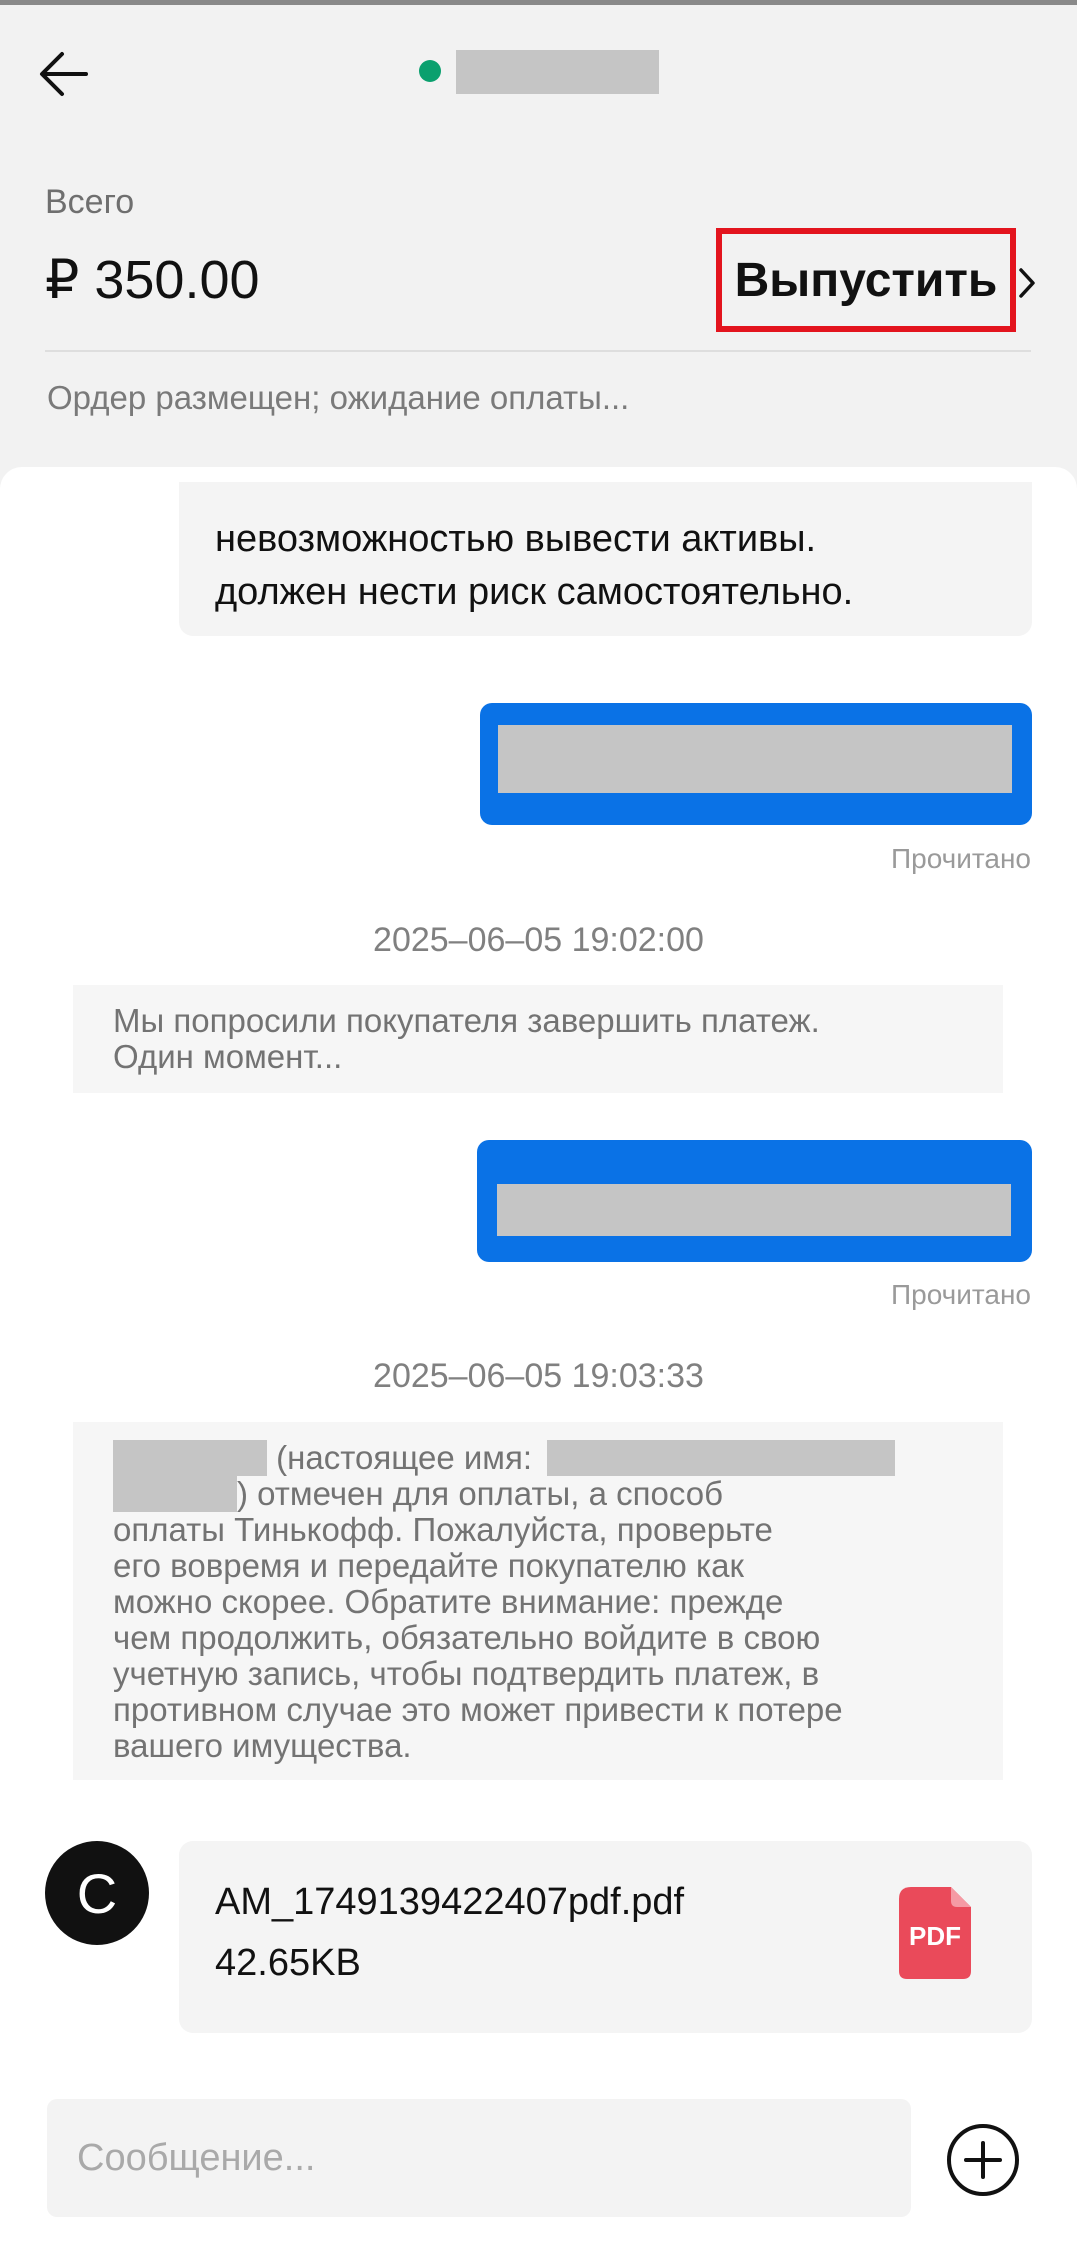 This screenshot has height=2267, width=1077. What do you see at coordinates (534, 592) in the screenshot?
I see `message-line: должен нести риск самостоятельно.` at bounding box center [534, 592].